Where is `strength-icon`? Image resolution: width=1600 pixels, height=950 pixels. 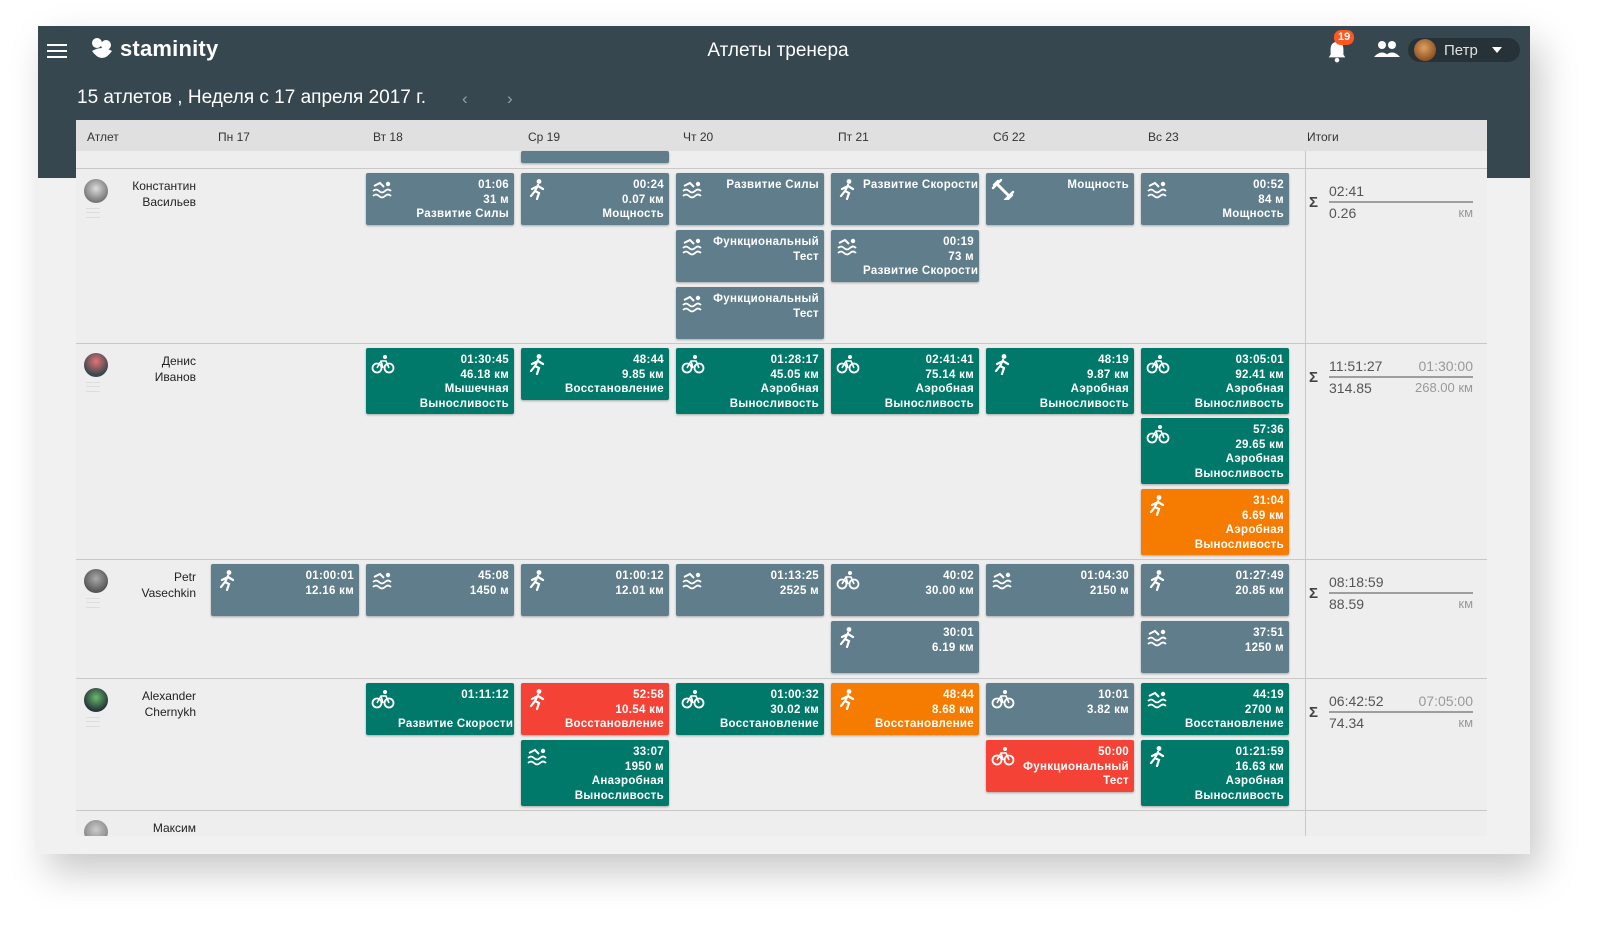 strength-icon is located at coordinates (1003, 189).